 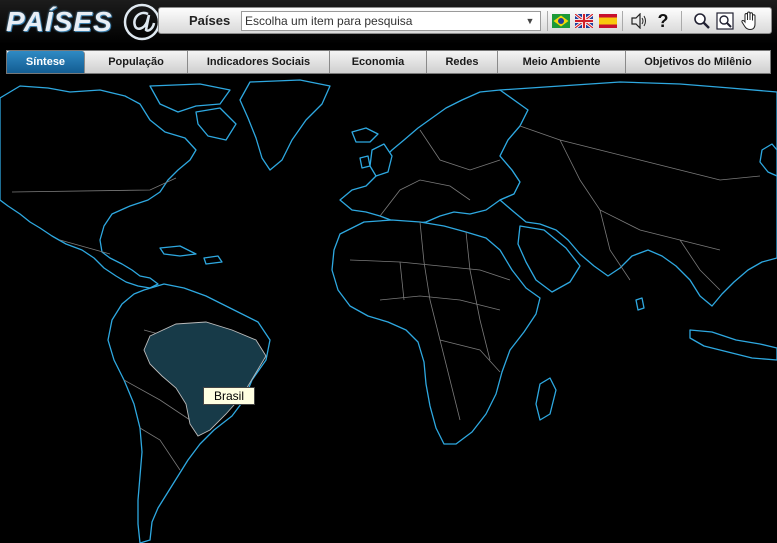 I want to click on logo: PAÍSES, so click(x=83, y=21).